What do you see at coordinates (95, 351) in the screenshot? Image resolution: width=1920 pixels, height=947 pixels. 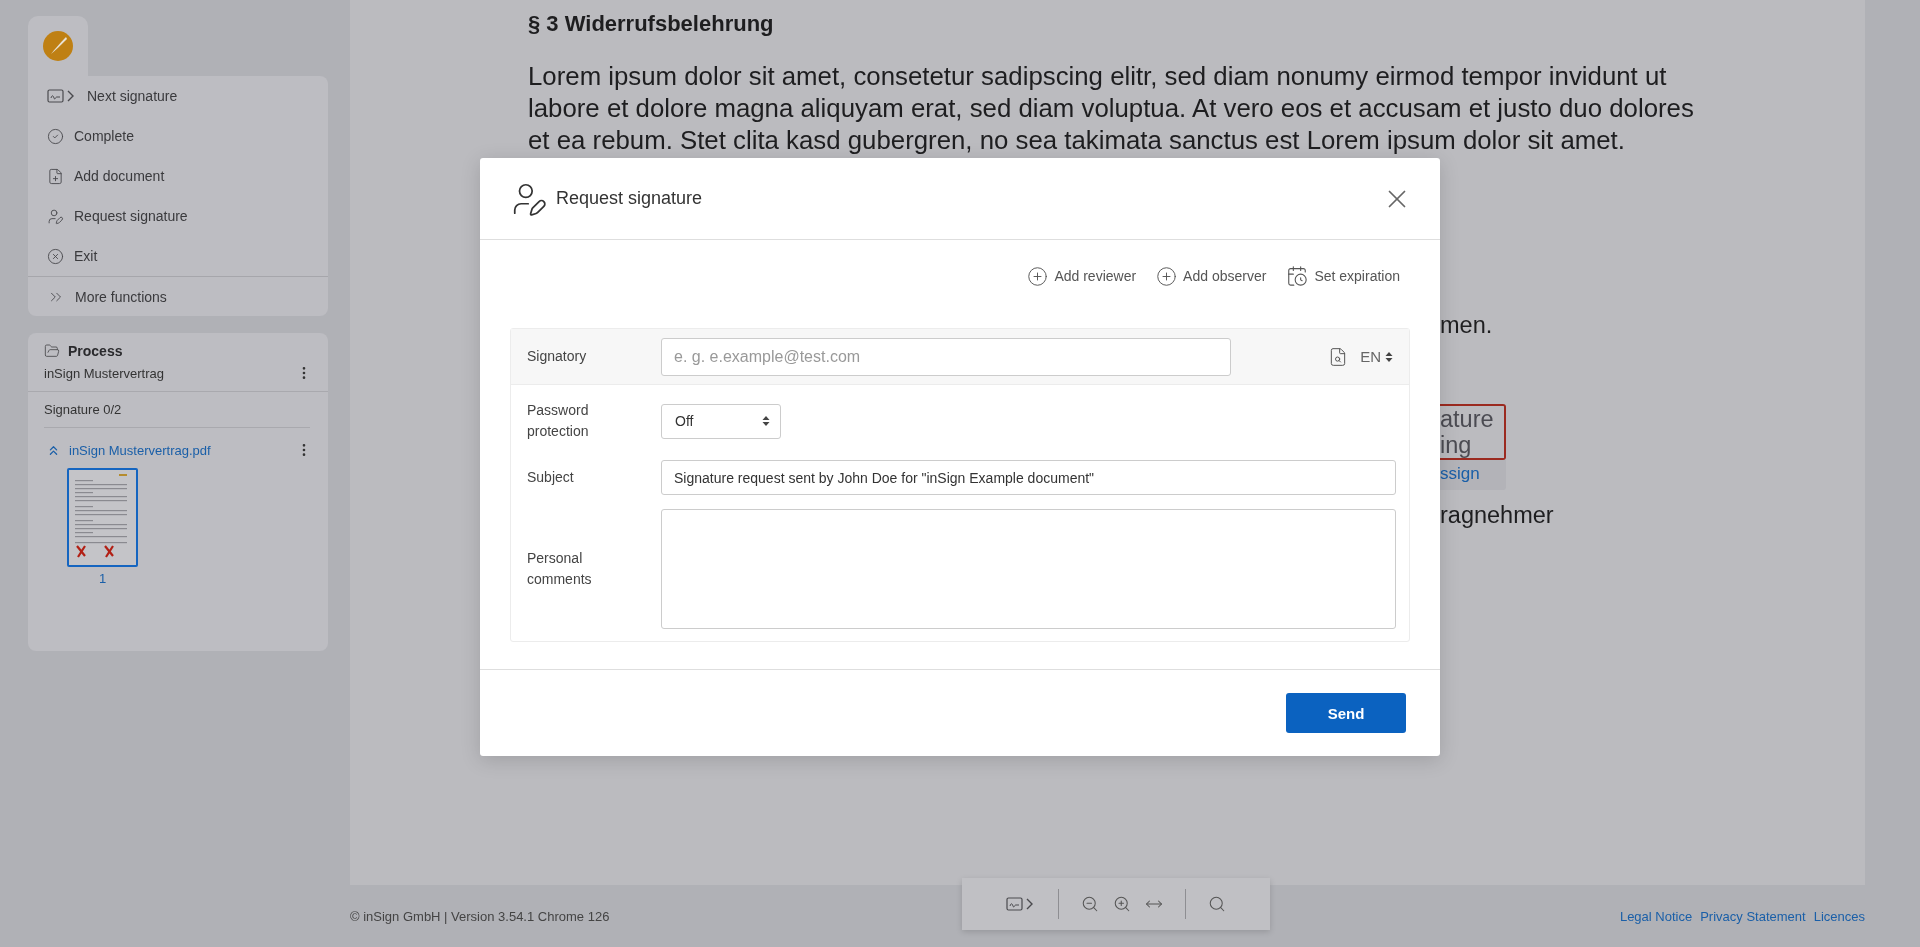 I see `process-title: Process` at bounding box center [95, 351].